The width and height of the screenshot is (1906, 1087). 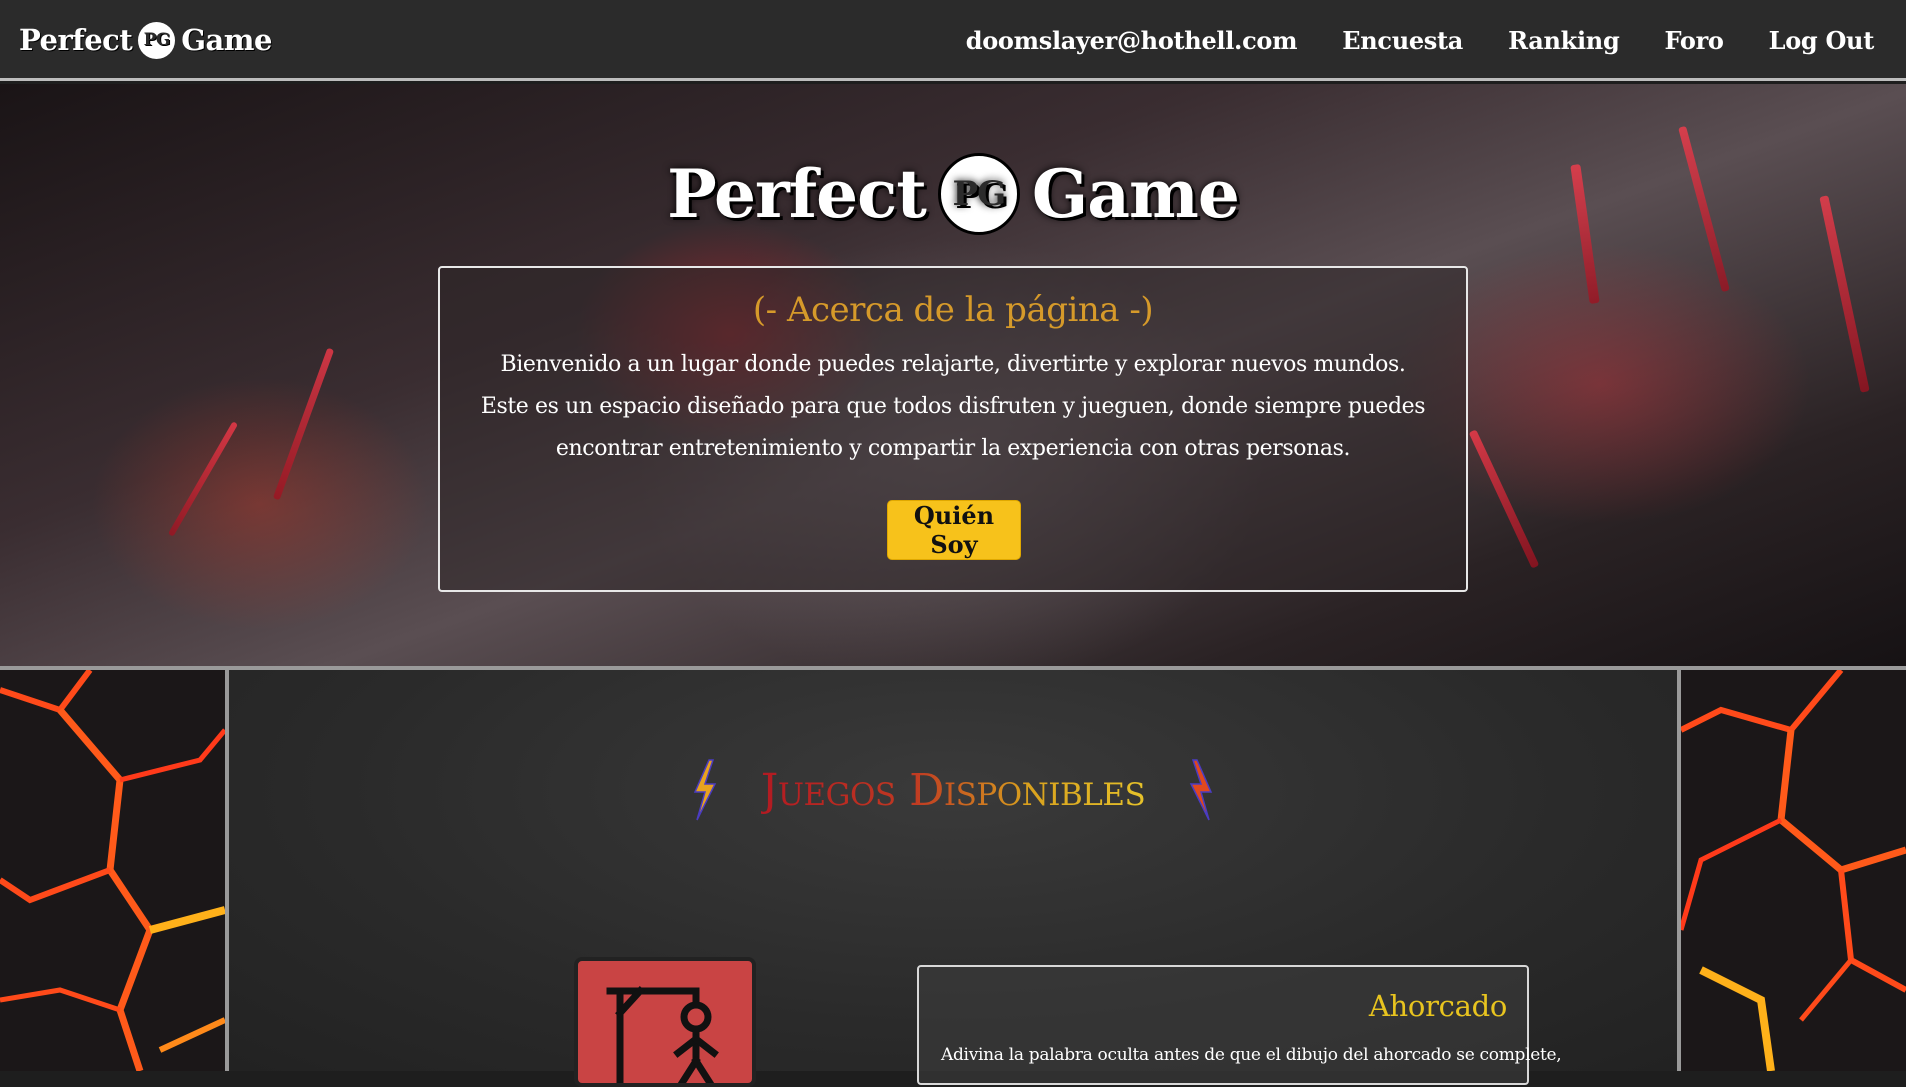 I want to click on nav-foro: Foro, so click(x=1693, y=40).